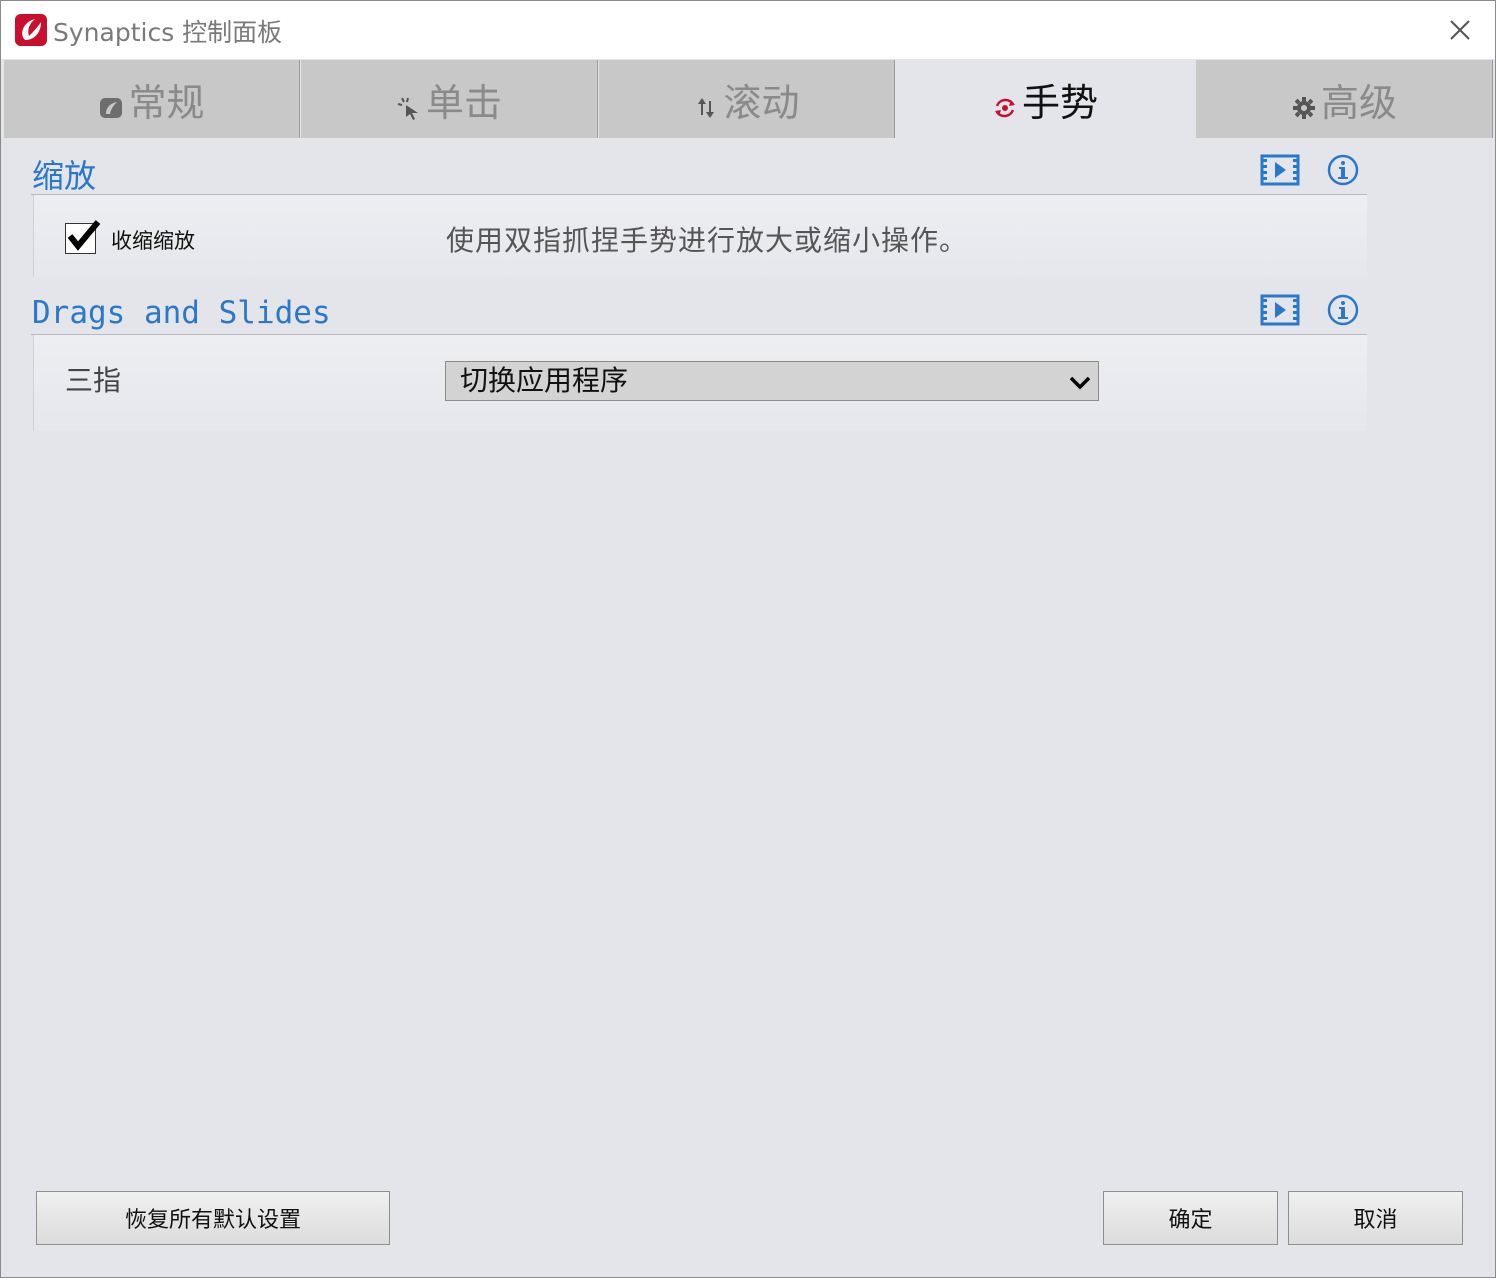 This screenshot has width=1496, height=1278. What do you see at coordinates (31, 30) in the screenshot?
I see `synaptics-logo-icon` at bounding box center [31, 30].